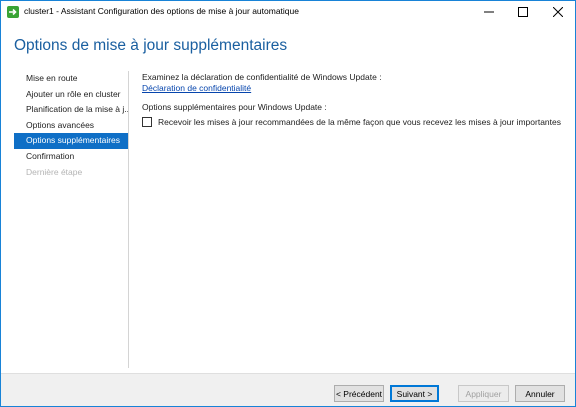 Image resolution: width=576 pixels, height=407 pixels. What do you see at coordinates (414, 393) in the screenshot?
I see `next-button: Suivant >` at bounding box center [414, 393].